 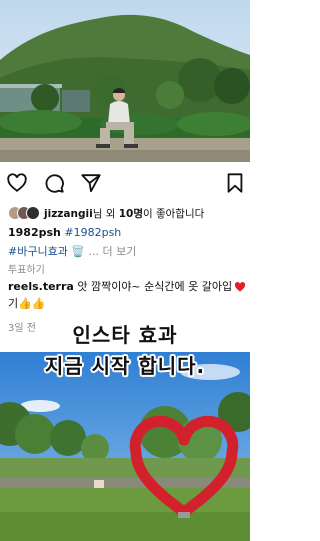 I want to click on likes-count: 10명, so click(x=131, y=214).